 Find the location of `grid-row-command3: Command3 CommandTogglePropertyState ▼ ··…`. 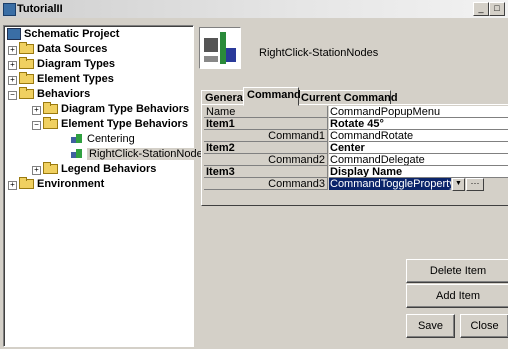

grid-row-command3: Command3 CommandTogglePropertyState ▼ ··… is located at coordinates (356, 184).